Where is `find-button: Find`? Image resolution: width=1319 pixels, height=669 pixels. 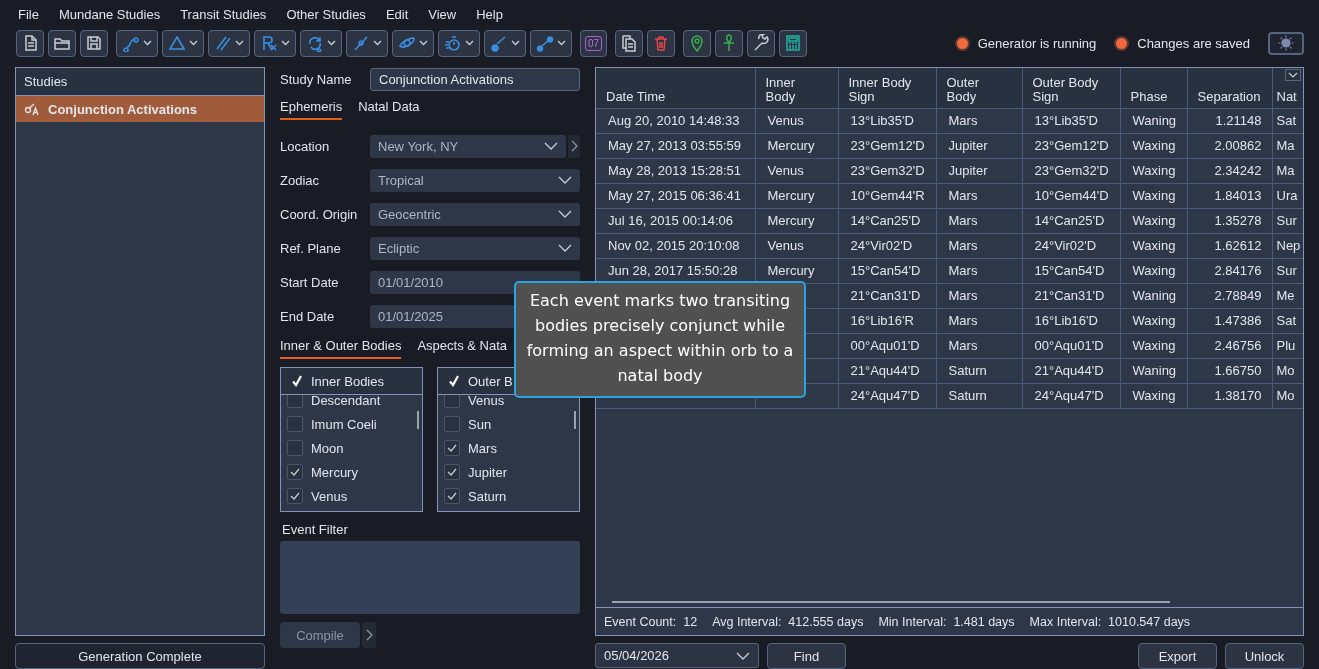 find-button: Find is located at coordinates (806, 656).